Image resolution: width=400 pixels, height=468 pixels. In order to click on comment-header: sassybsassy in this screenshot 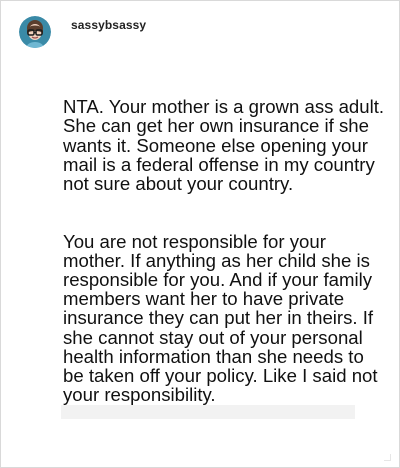, I will do `click(82, 32)`.